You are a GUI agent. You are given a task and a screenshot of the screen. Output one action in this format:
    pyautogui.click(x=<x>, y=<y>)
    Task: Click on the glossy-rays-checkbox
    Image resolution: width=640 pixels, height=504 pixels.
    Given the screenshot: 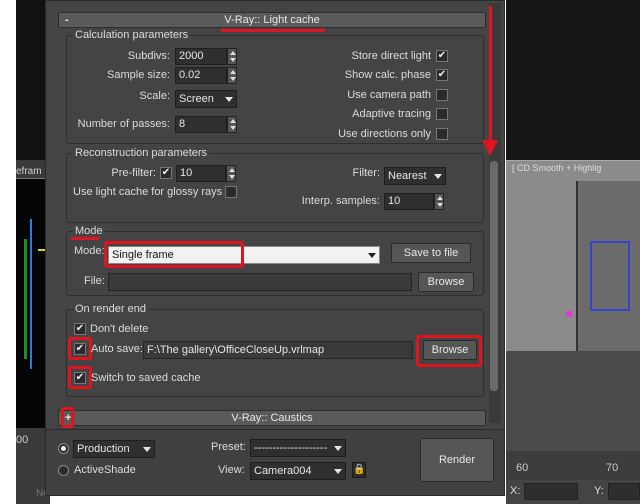 What is the action you would take?
    pyautogui.click(x=231, y=192)
    